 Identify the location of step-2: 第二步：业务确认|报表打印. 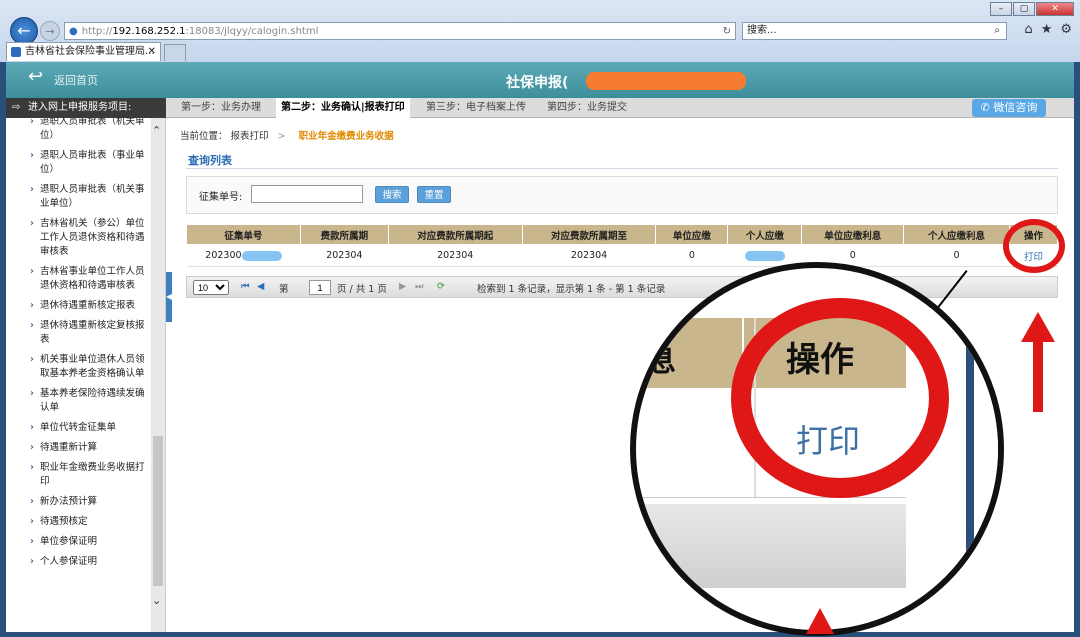
(343, 108).